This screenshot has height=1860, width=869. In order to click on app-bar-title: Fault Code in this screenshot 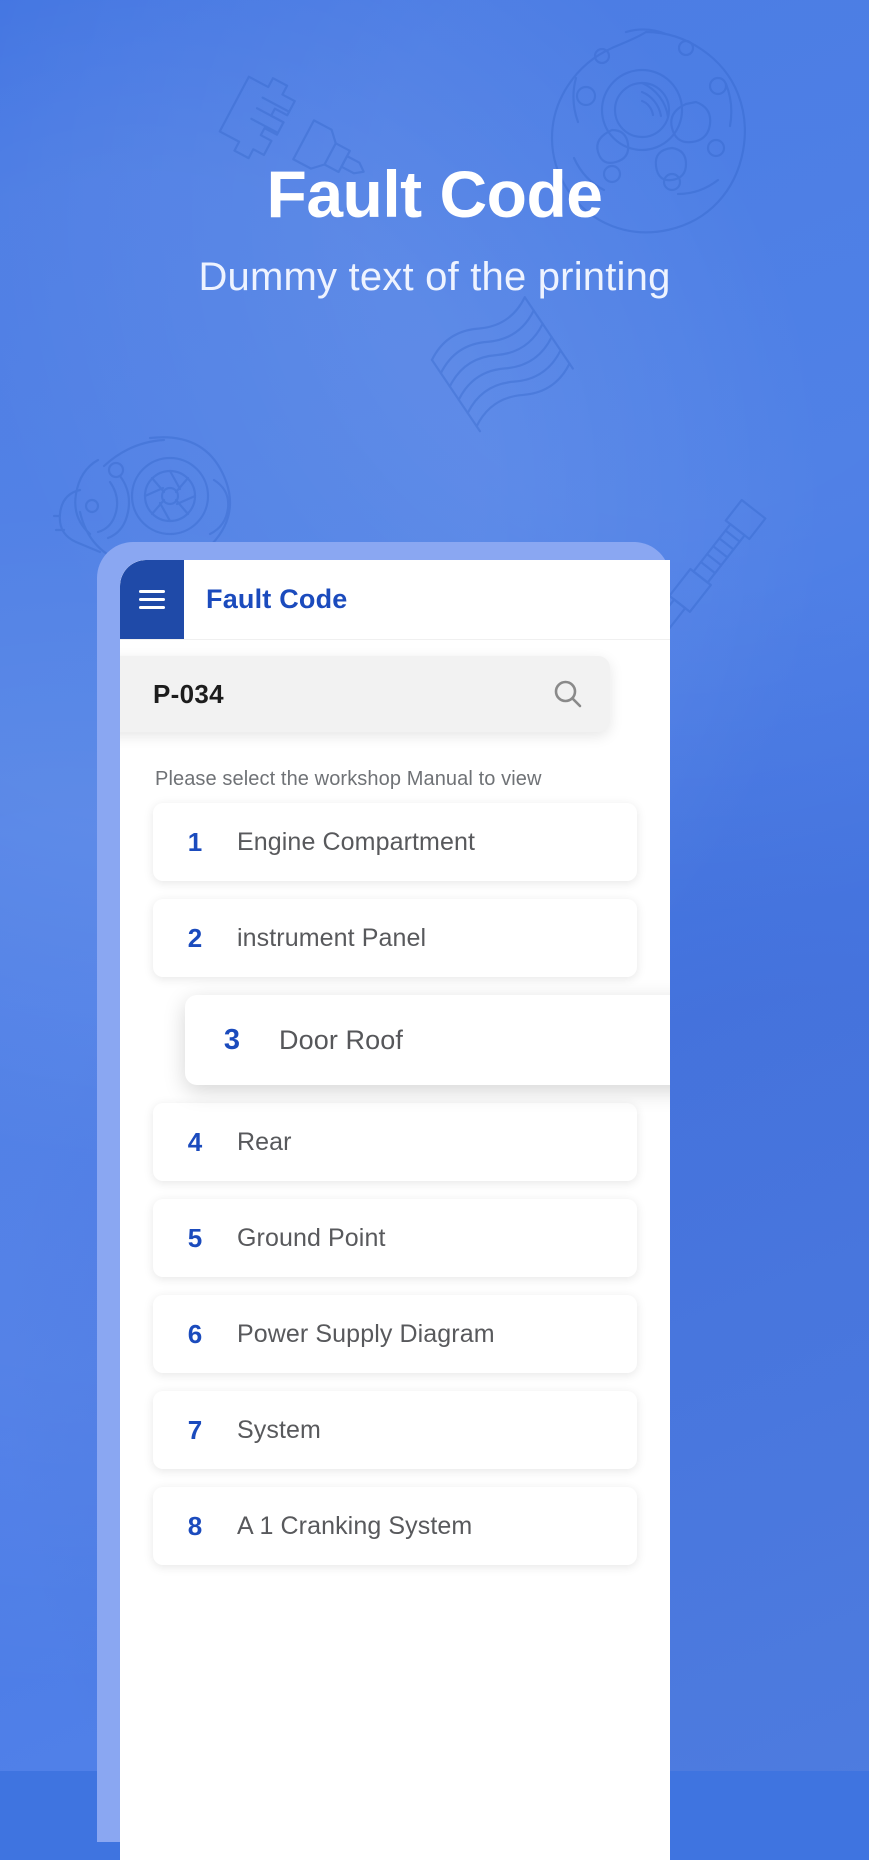, I will do `click(277, 599)`.